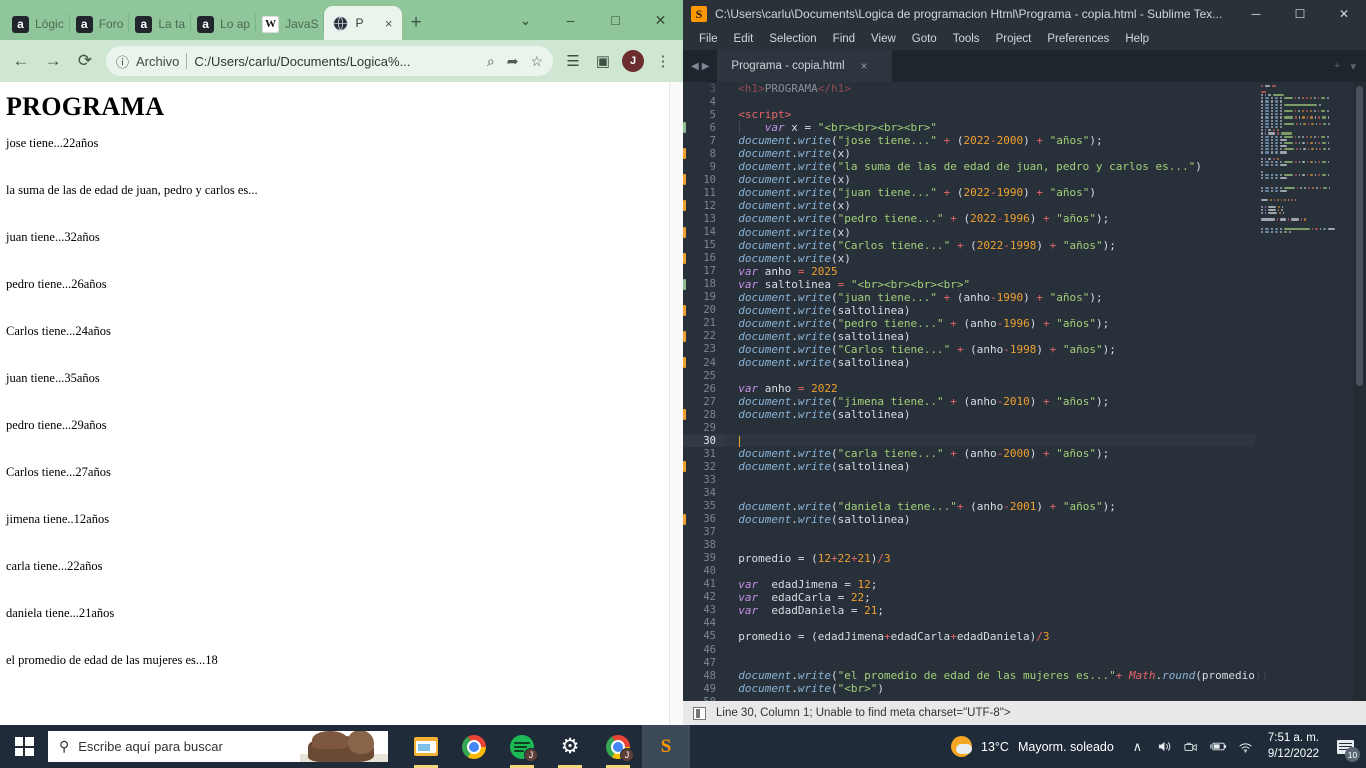 This screenshot has height=768, width=1366. What do you see at coordinates (924, 39) in the screenshot?
I see `menu-goto: Goto` at bounding box center [924, 39].